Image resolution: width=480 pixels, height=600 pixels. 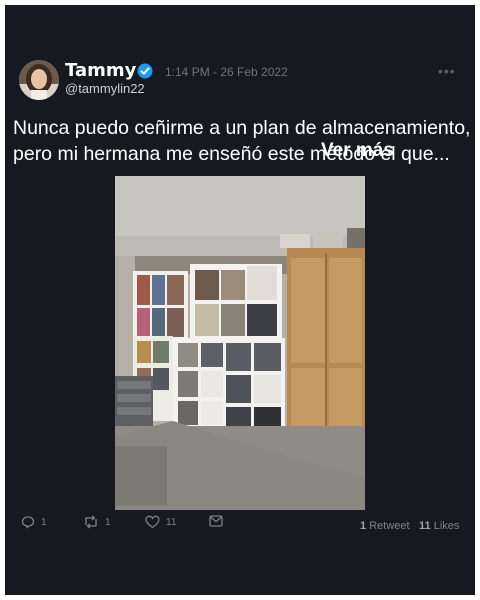 I want to click on dm-button, so click(x=216, y=521).